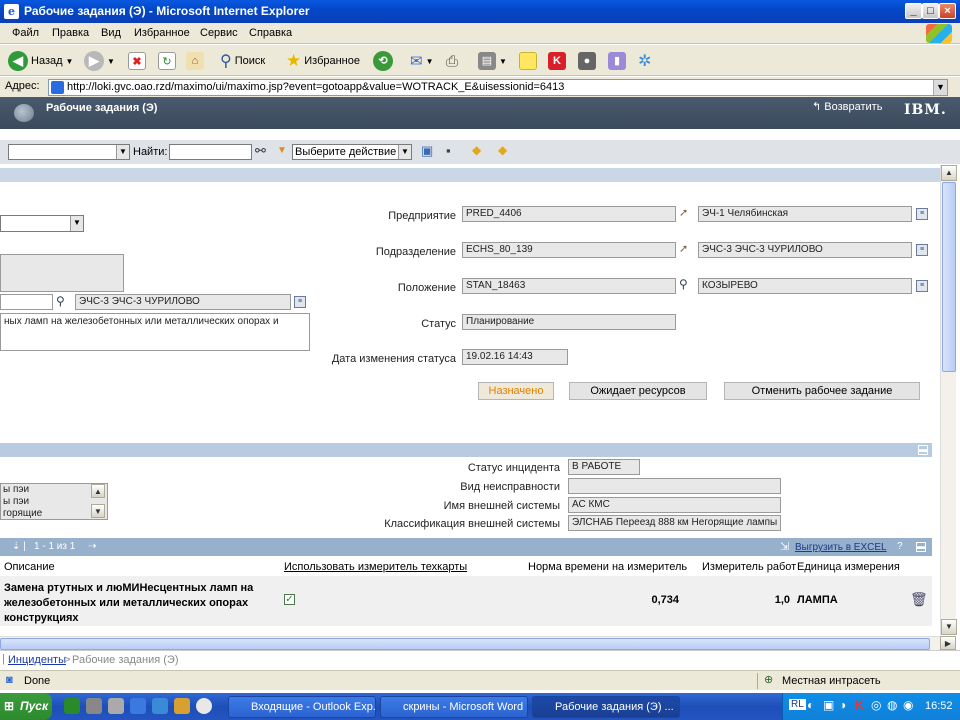 Image resolution: width=960 pixels, height=720 pixels. What do you see at coordinates (37, 660) in the screenshot?
I see `breadcrumb-incidents-link: Инциденты` at bounding box center [37, 660].